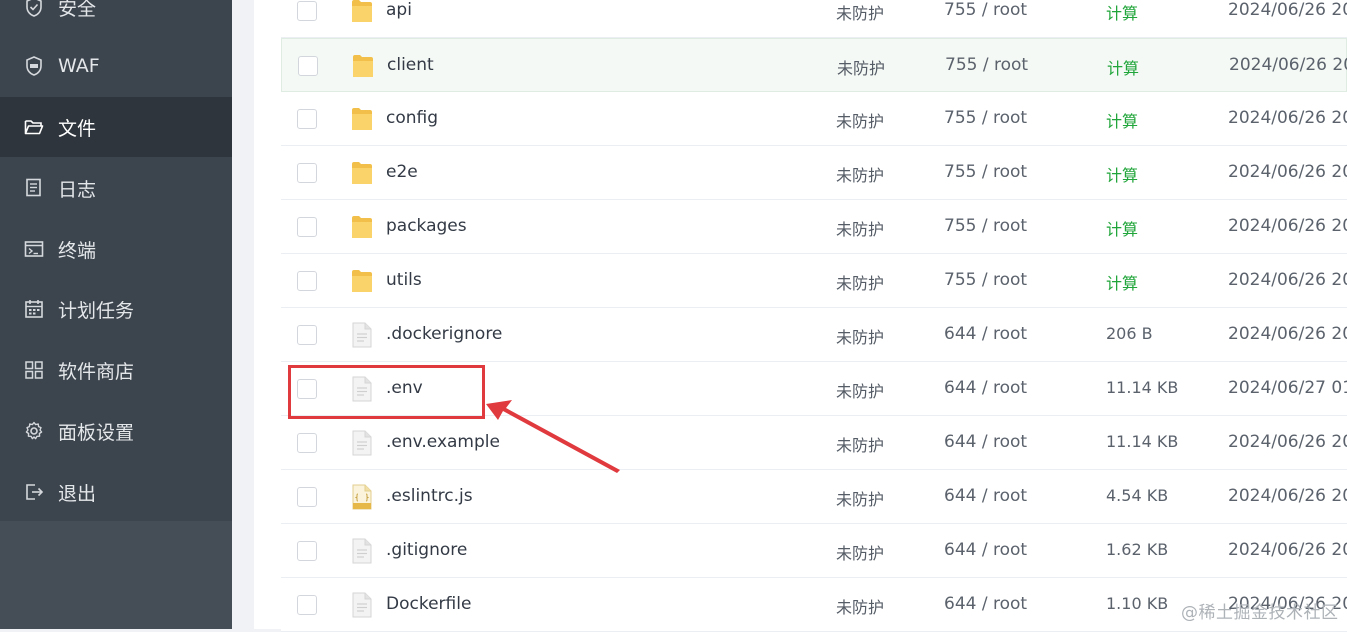 Image resolution: width=1347 pixels, height=632 pixels. I want to click on file-name: .dockerignore, so click(444, 334).